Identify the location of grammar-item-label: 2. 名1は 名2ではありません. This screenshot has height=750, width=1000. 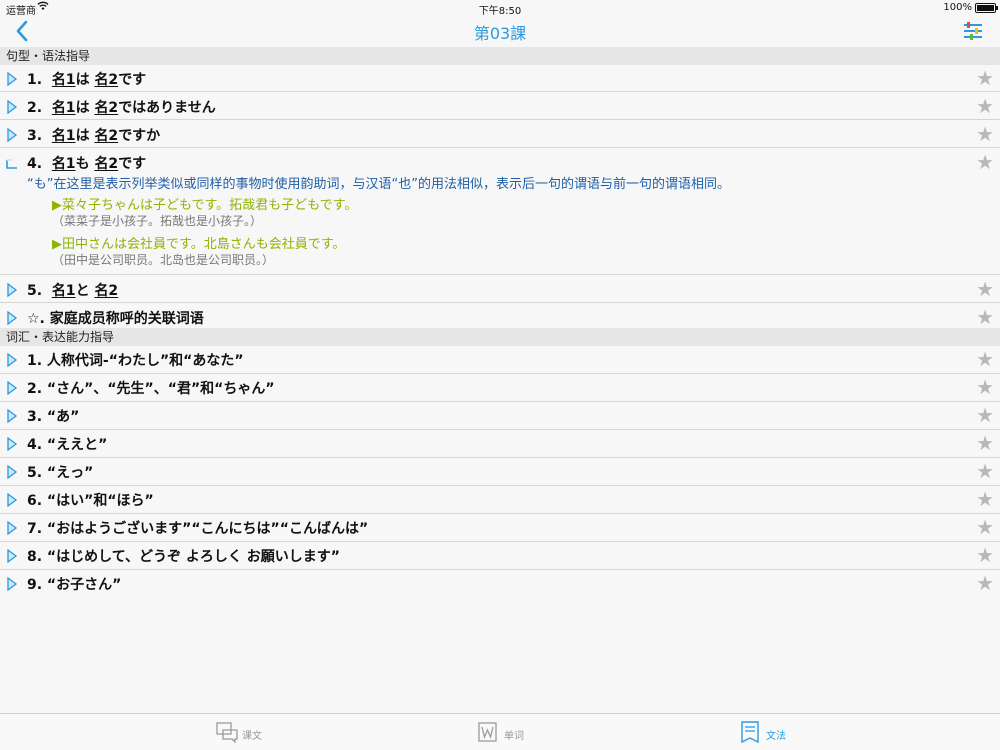
(121, 108).